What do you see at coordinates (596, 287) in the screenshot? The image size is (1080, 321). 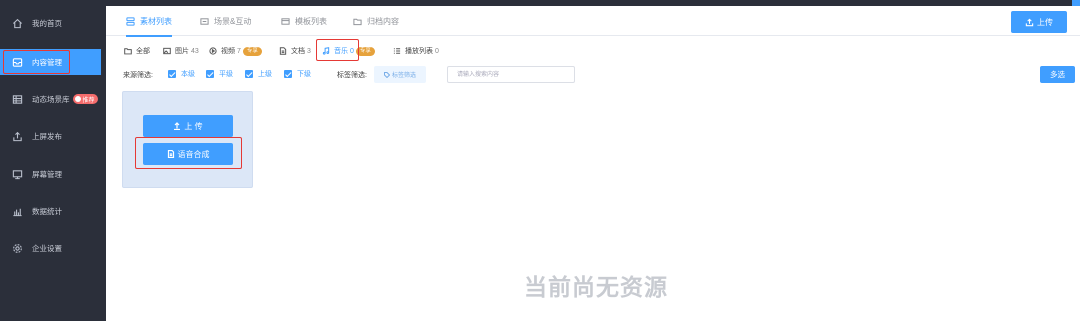 I see `empty-state-text: 当前尚无资源` at bounding box center [596, 287].